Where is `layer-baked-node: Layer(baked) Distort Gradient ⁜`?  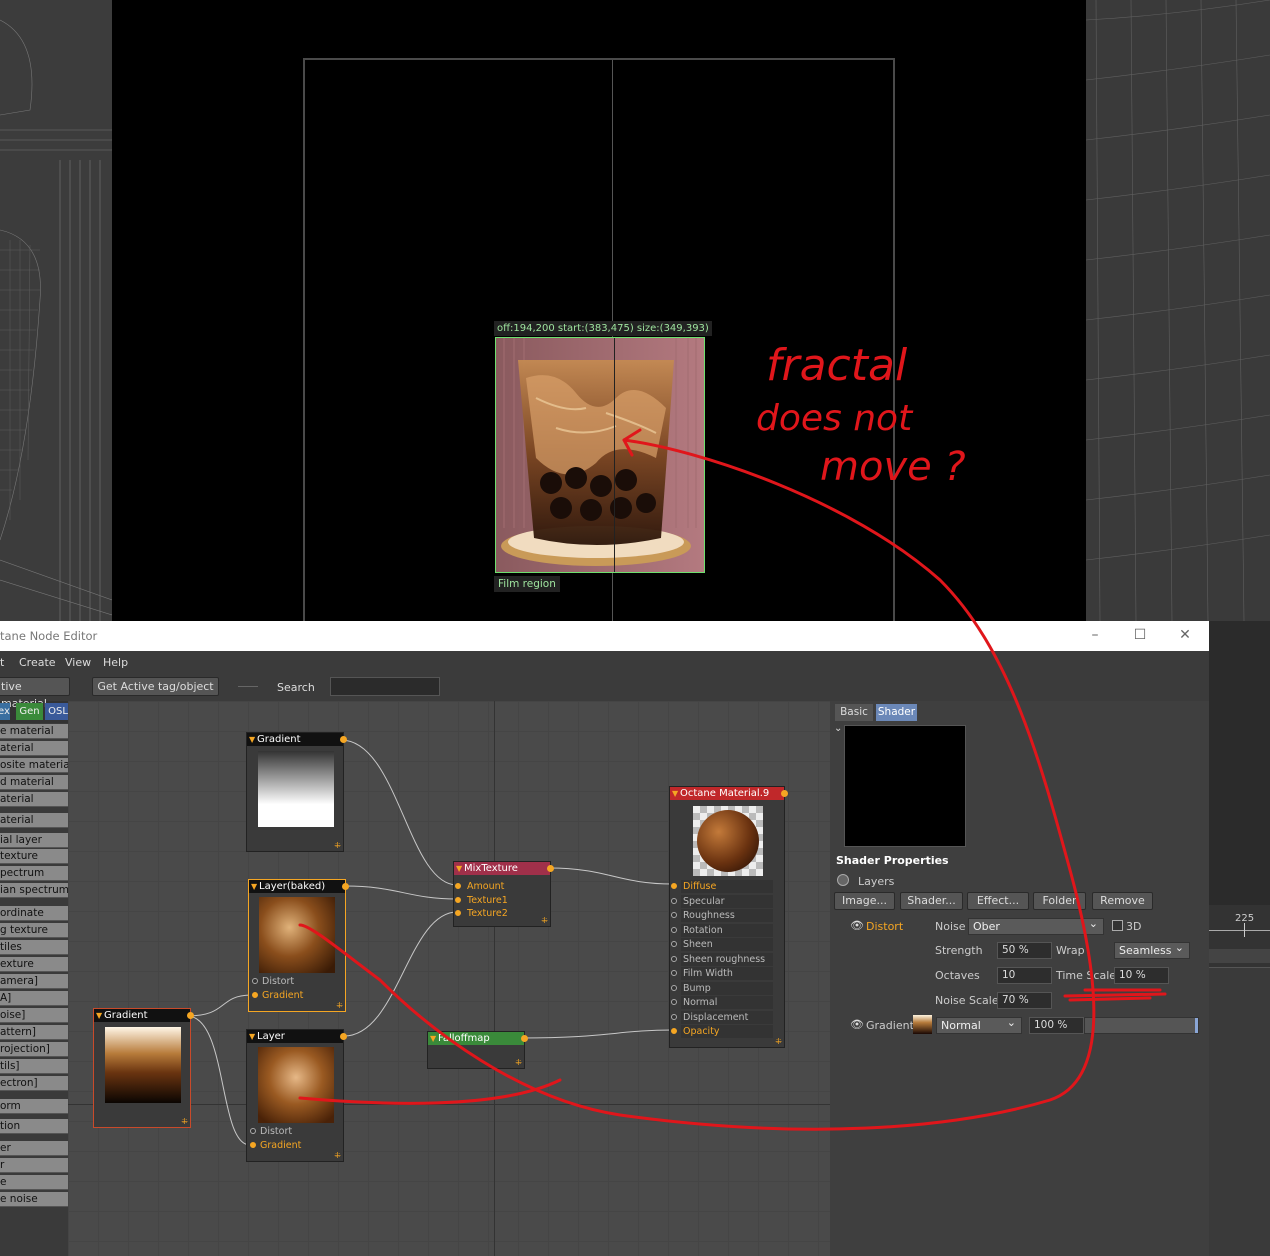
layer-baked-node: Layer(baked) Distort Gradient ⁜ is located at coordinates (298, 945).